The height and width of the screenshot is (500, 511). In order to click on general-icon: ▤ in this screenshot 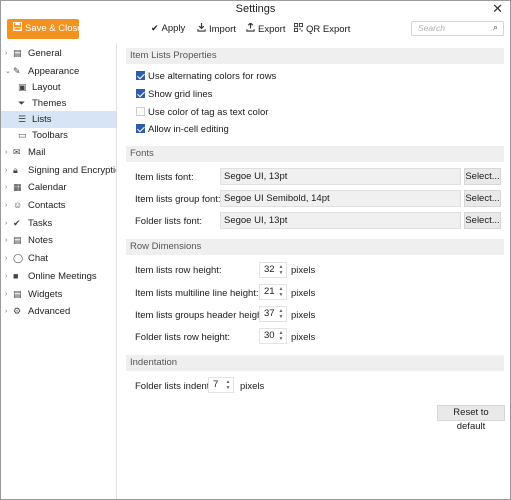, I will do `click(17, 53)`.